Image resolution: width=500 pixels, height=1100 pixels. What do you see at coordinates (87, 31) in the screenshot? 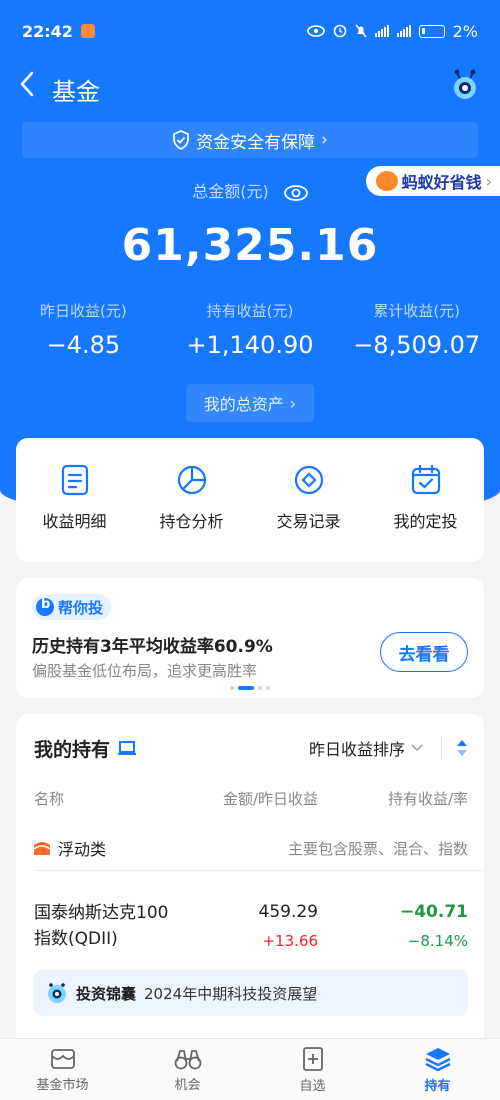
I see `app-notification-icon` at bounding box center [87, 31].